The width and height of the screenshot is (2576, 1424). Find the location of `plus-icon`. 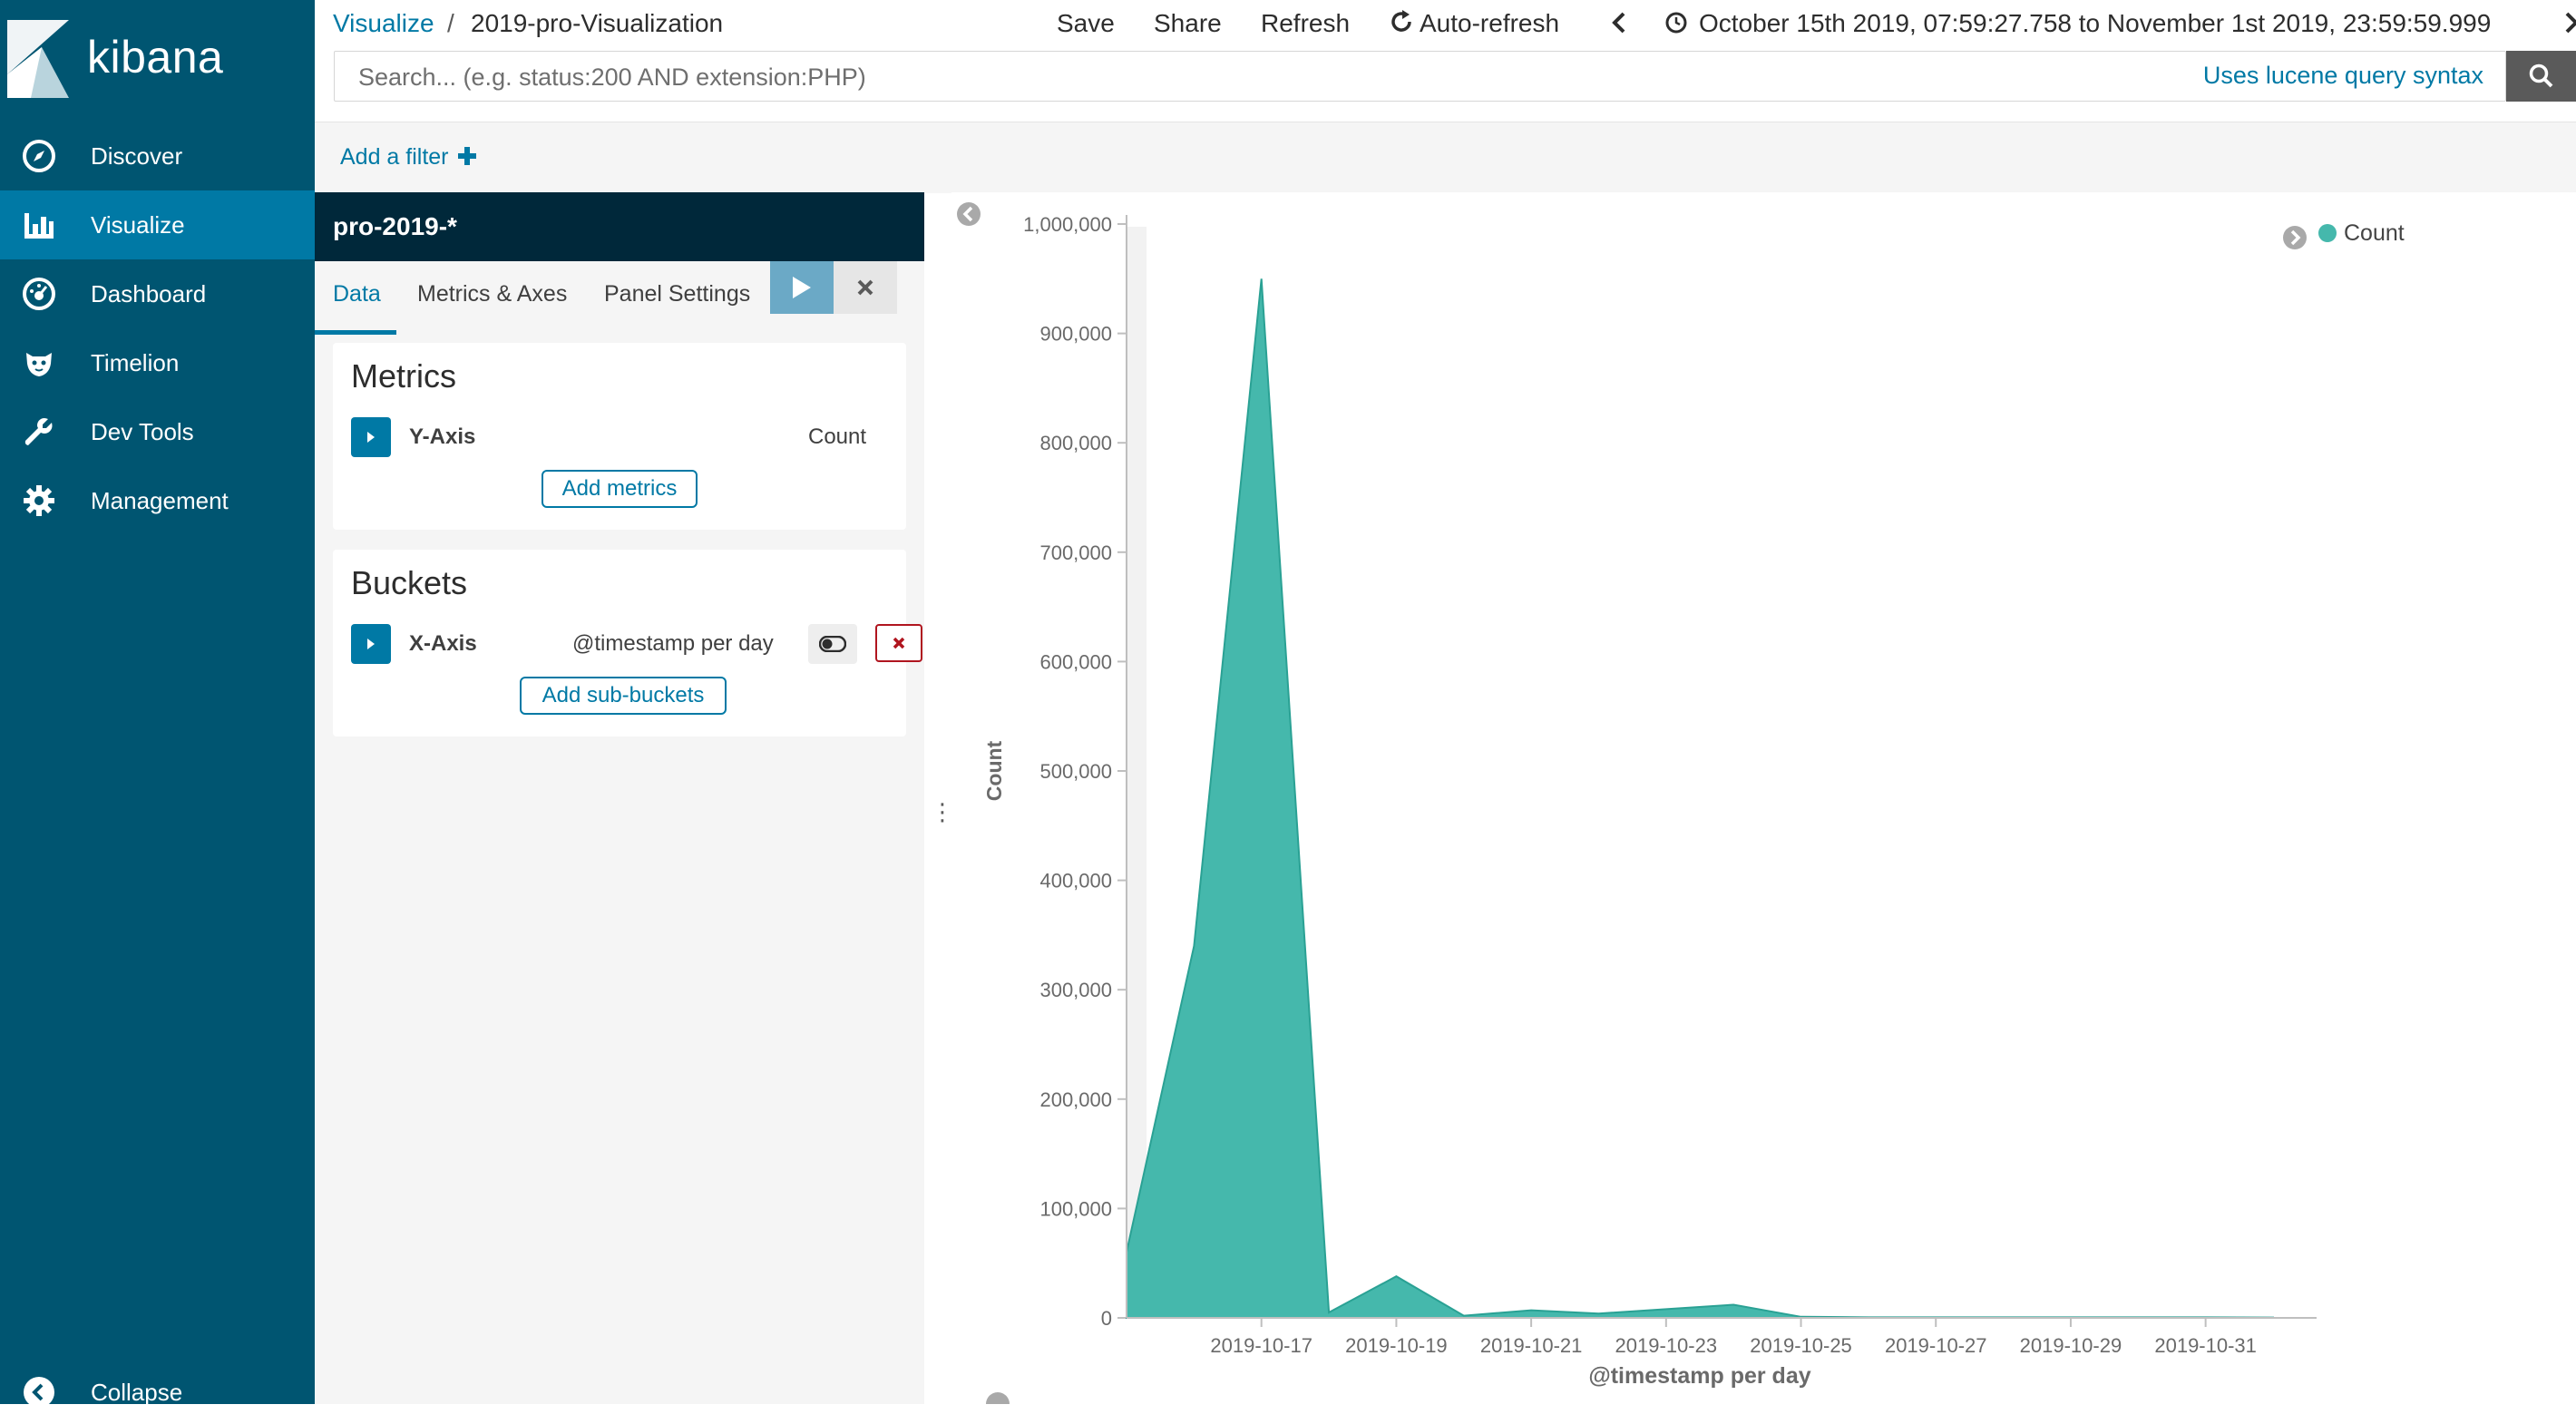

plus-icon is located at coordinates (467, 156).